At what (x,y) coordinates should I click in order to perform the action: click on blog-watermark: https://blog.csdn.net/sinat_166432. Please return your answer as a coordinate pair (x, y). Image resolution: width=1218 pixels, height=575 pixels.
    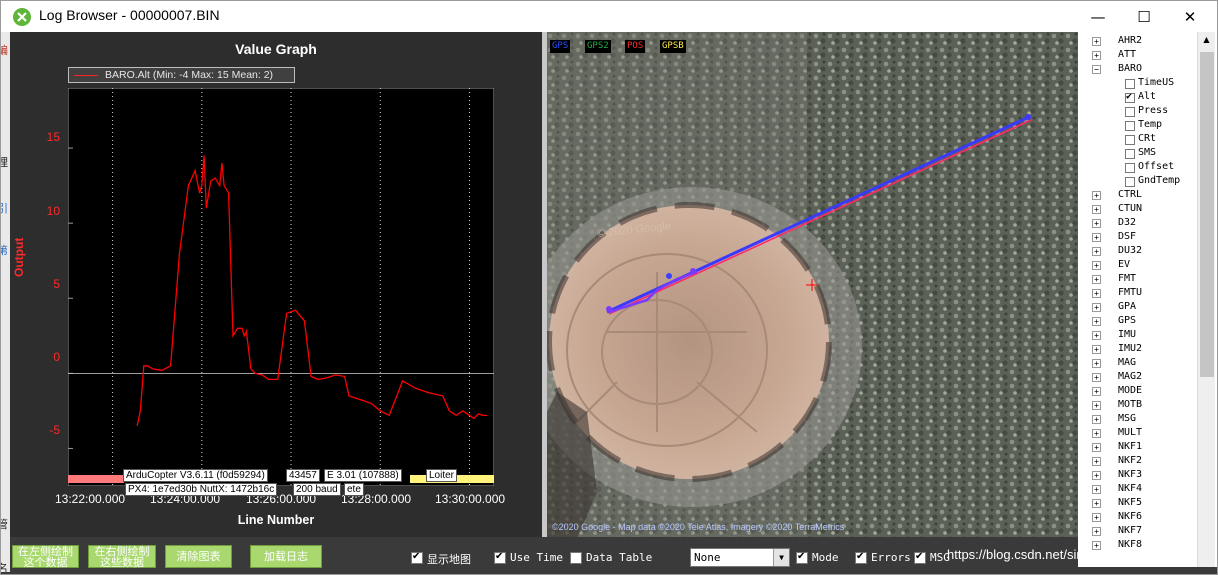
    Looking at the image, I should click on (1046, 554).